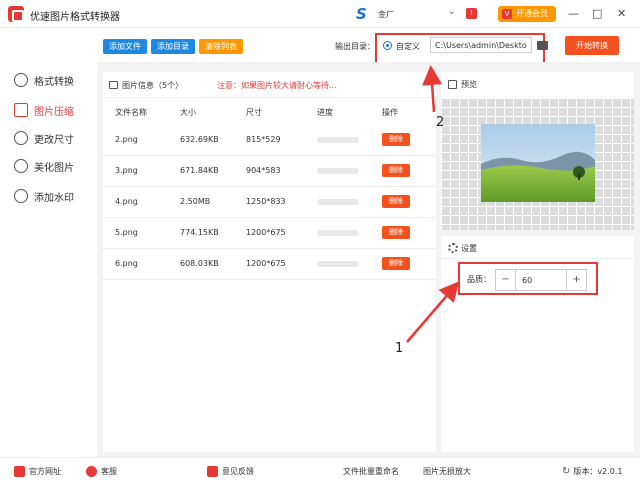 This screenshot has height=486, width=640. Describe the element at coordinates (566, 471) in the screenshot. I see `refresh-icon: ↻` at that location.